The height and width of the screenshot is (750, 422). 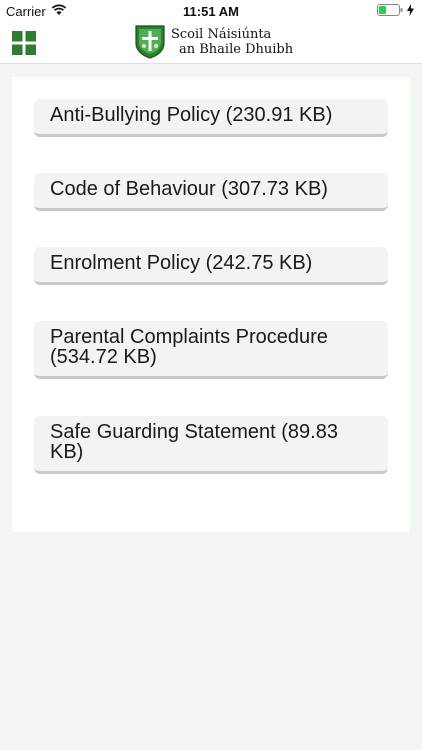 I want to click on school-crest-icon, so click(x=150, y=42).